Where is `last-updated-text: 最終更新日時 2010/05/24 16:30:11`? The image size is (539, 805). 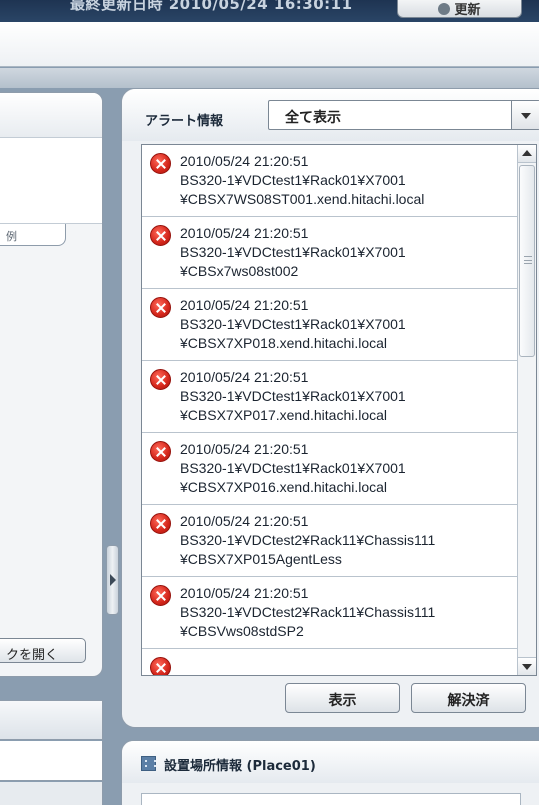 last-updated-text: 最終更新日時 2010/05/24 16:30:11 is located at coordinates (211, 6).